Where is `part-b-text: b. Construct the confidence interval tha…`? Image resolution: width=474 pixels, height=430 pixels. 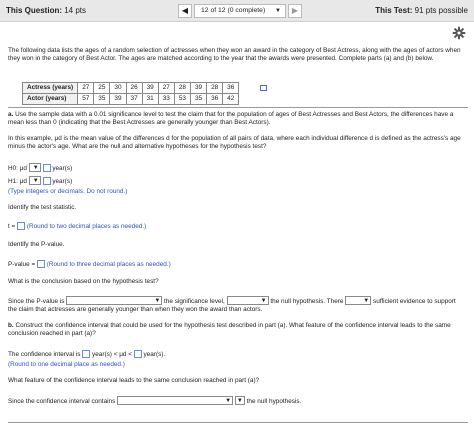
part-b-text: b. Construct the confidence interval tha… is located at coordinates (238, 330).